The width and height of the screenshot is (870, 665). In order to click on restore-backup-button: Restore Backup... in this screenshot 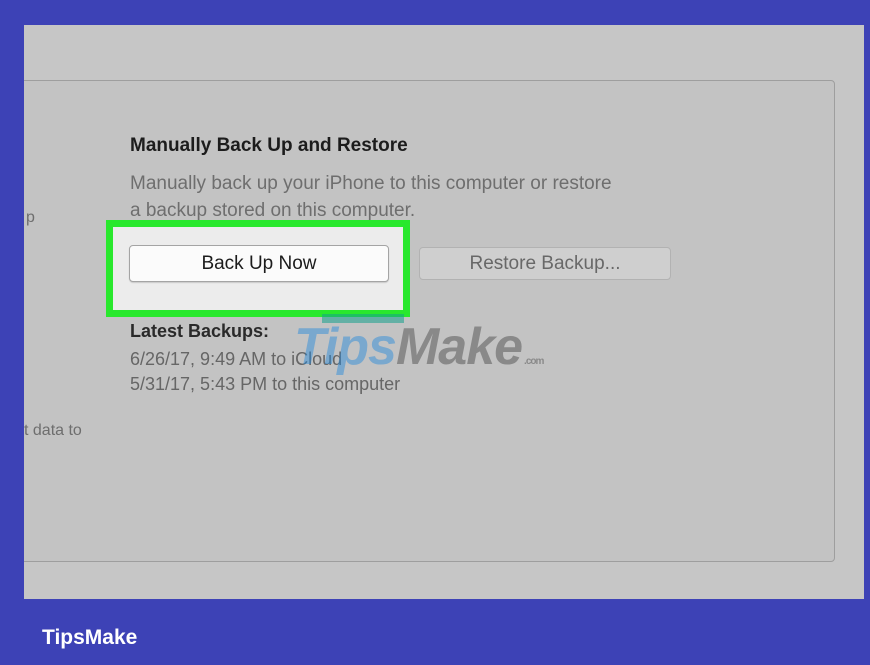, I will do `click(545, 263)`.